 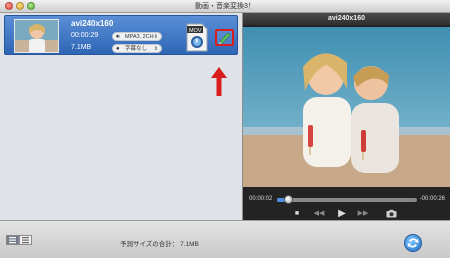 What do you see at coordinates (159, 244) in the screenshot?
I see `estimated-size-label: 予測サイズの合計： 7.1MB` at bounding box center [159, 244].